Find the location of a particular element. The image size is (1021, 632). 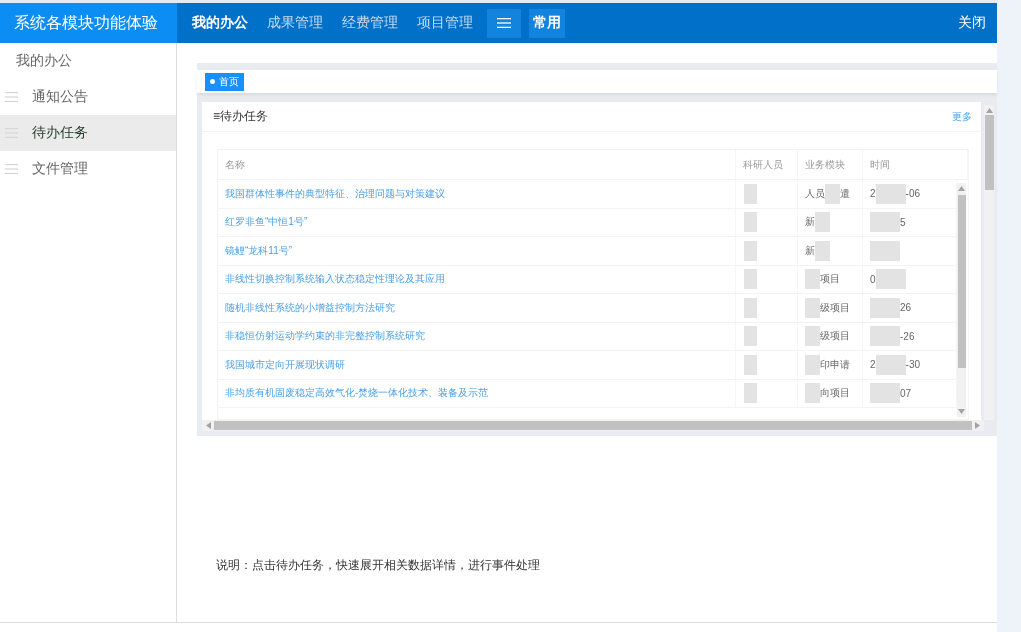

arrow-right-icon is located at coordinates (977, 425).